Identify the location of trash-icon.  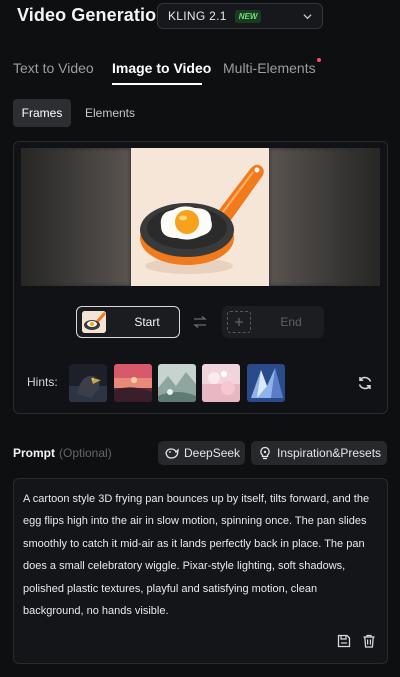
(369, 641).